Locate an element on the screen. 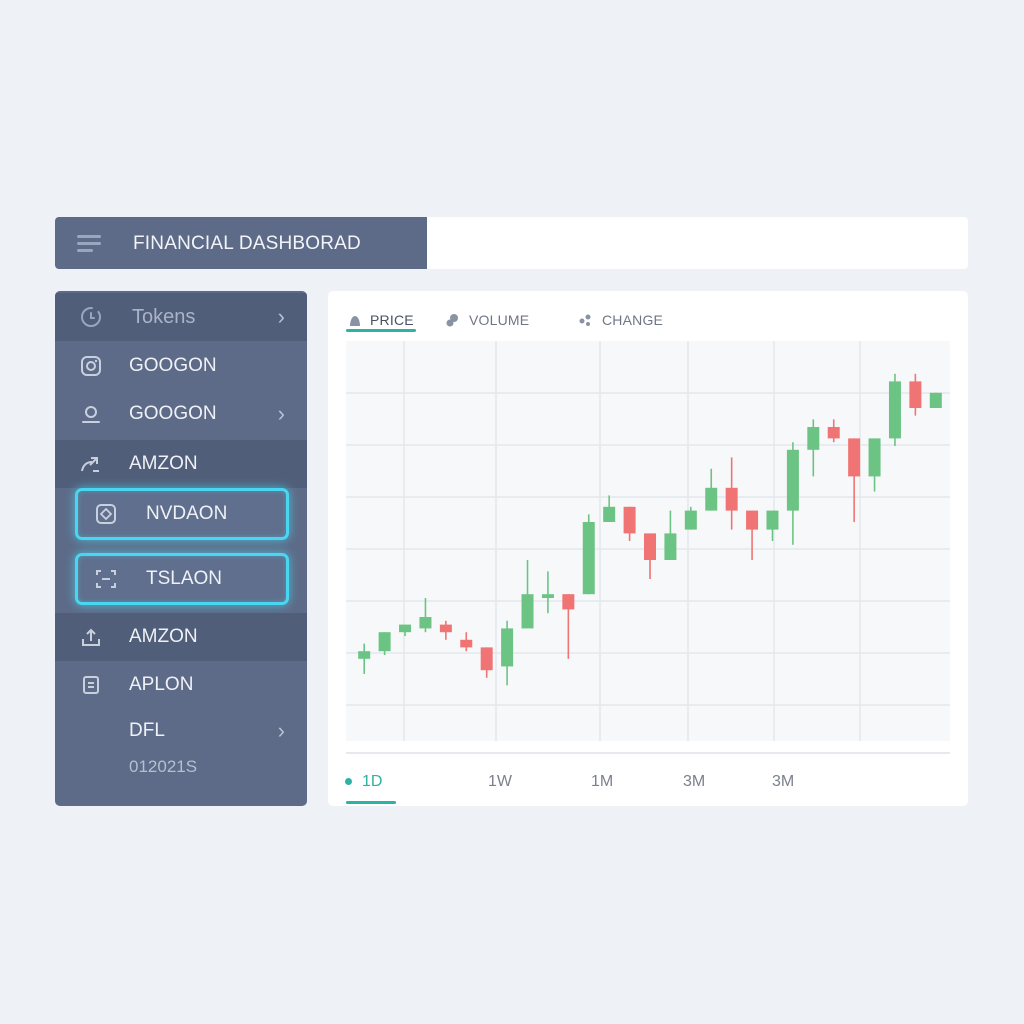 The height and width of the screenshot is (1024, 1024). sidebar-item-amzon-2: AMZON is located at coordinates (181, 637).